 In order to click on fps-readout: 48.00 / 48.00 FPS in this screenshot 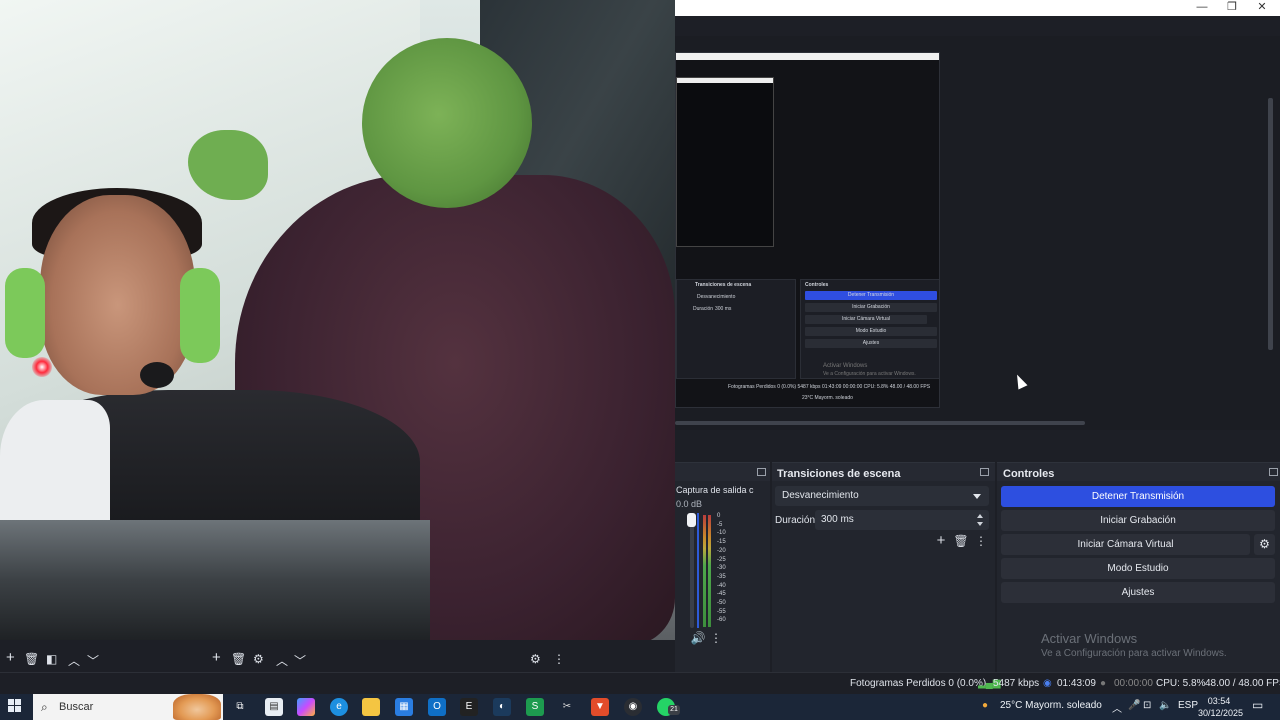, I will do `click(1242, 683)`.